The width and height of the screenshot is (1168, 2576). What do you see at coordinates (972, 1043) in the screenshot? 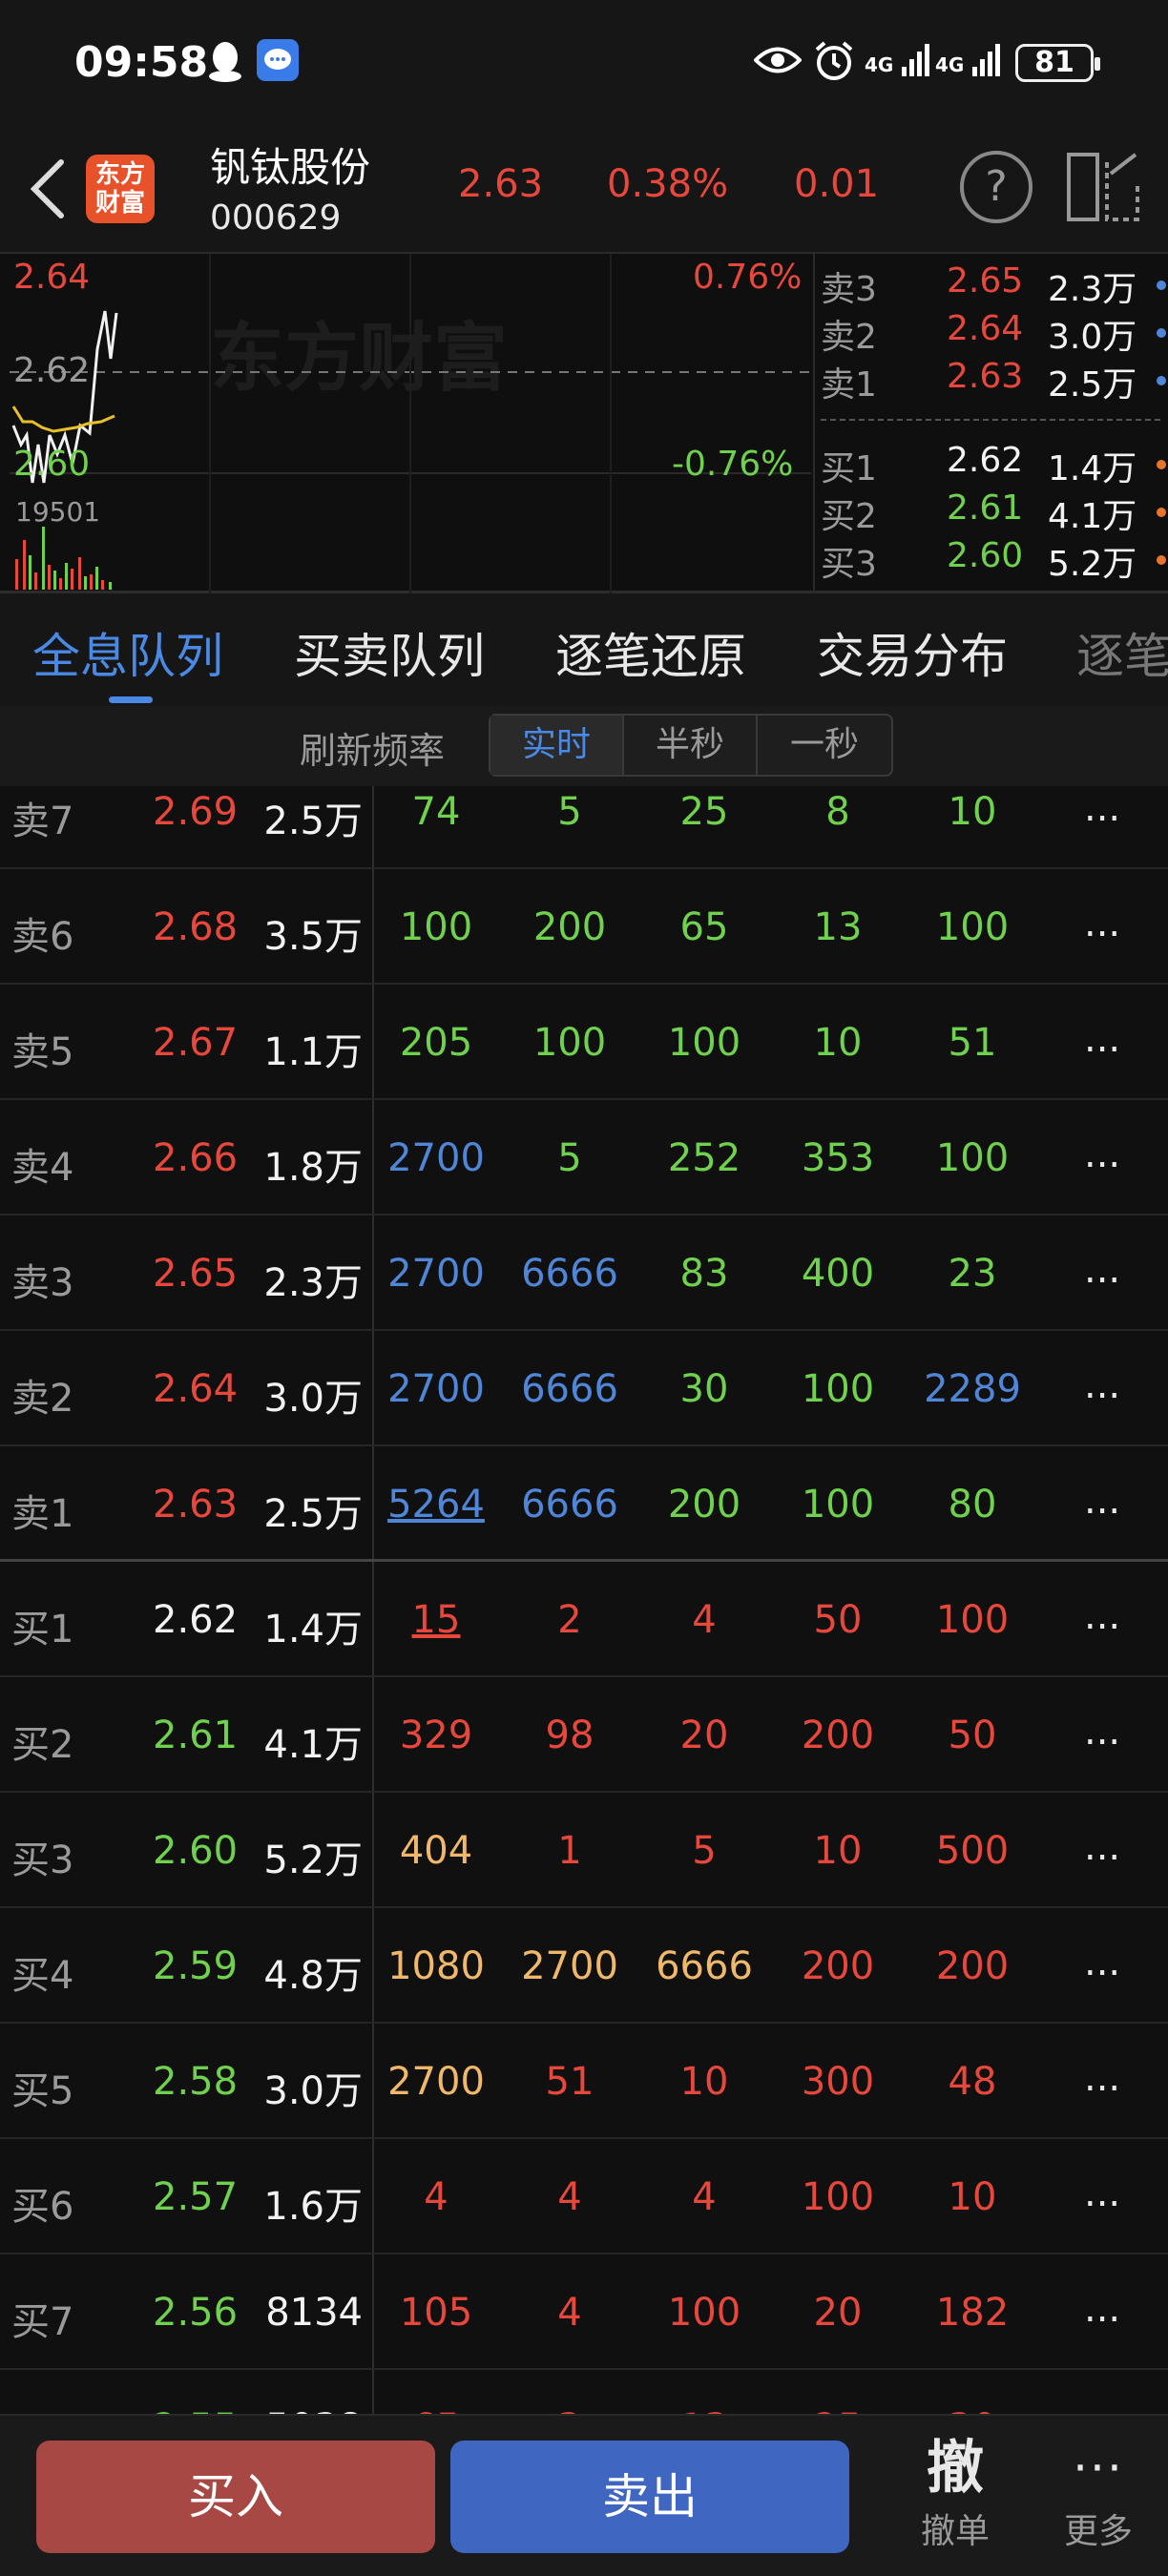
I see `queue-order-cell: 51` at bounding box center [972, 1043].